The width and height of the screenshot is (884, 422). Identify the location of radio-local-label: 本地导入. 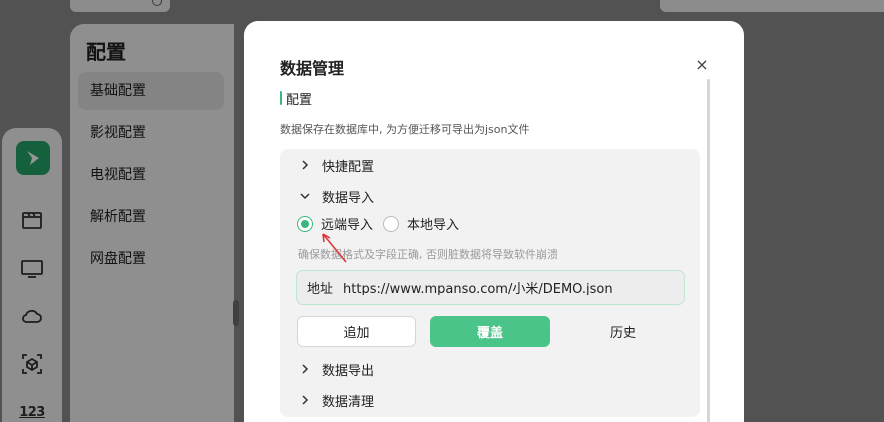
(433, 223).